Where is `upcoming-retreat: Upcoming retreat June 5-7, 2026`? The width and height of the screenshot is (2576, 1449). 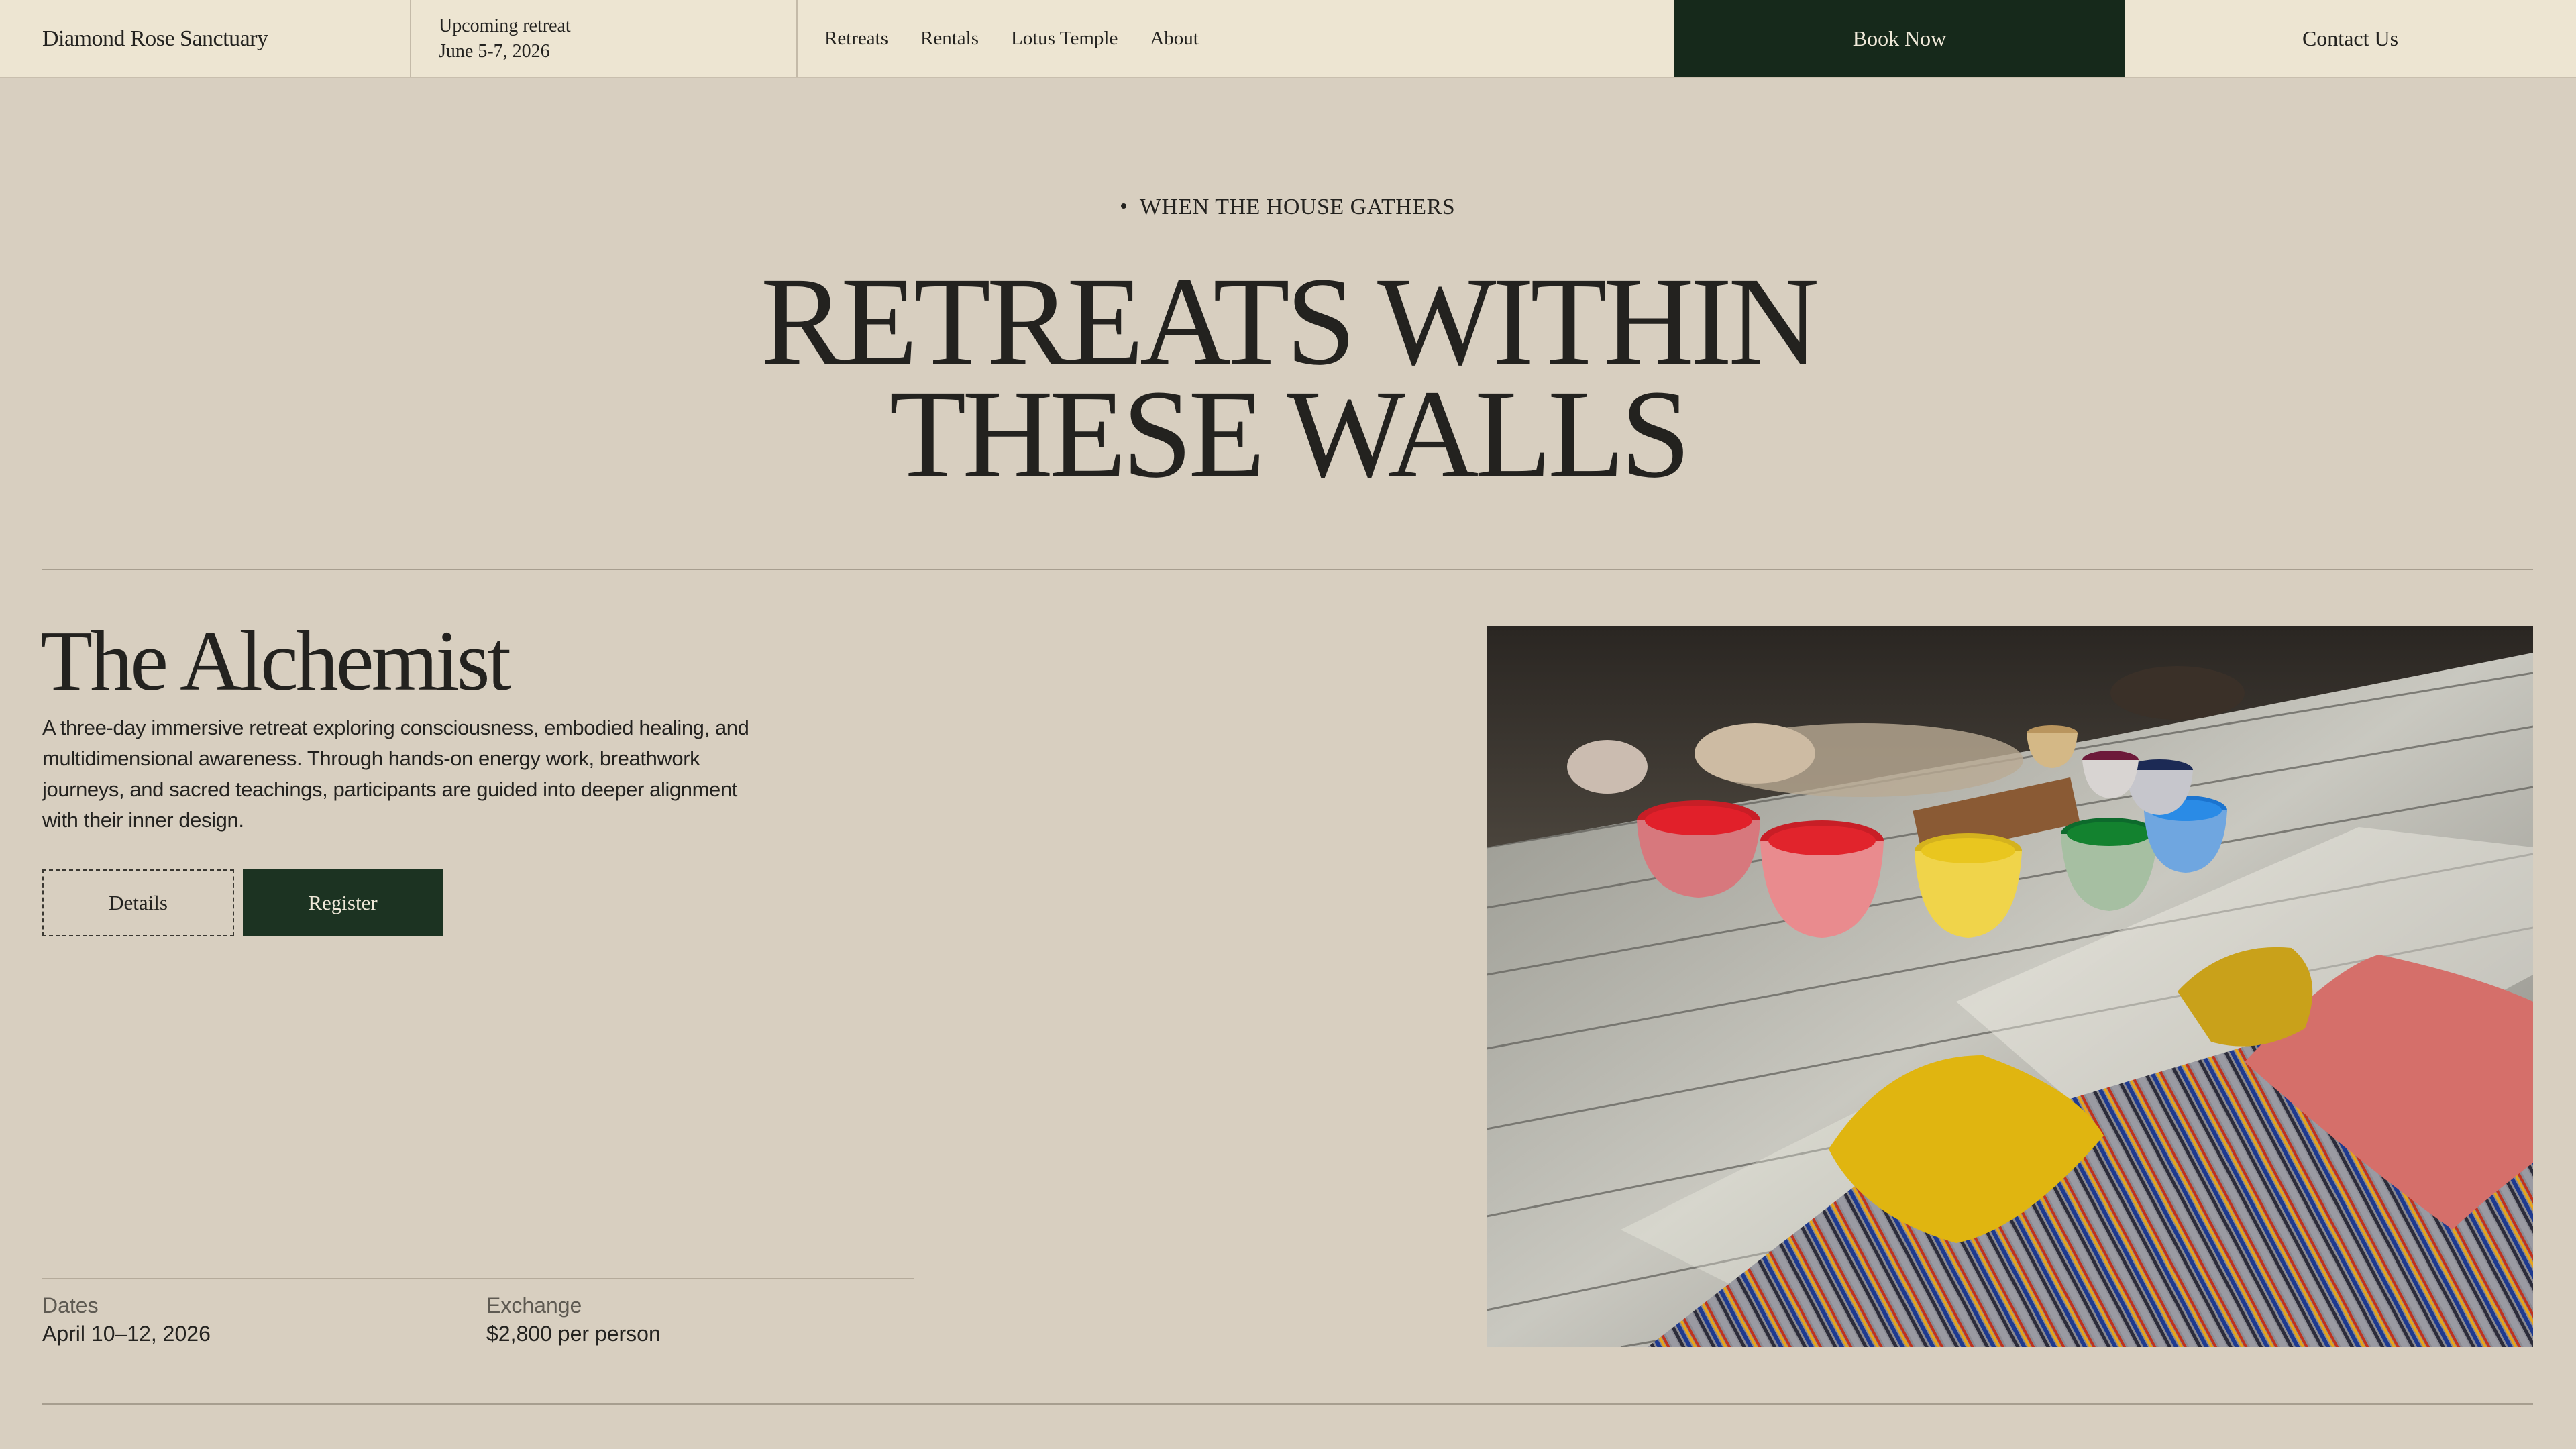
upcoming-retreat: Upcoming retreat June 5-7, 2026 is located at coordinates (604, 38).